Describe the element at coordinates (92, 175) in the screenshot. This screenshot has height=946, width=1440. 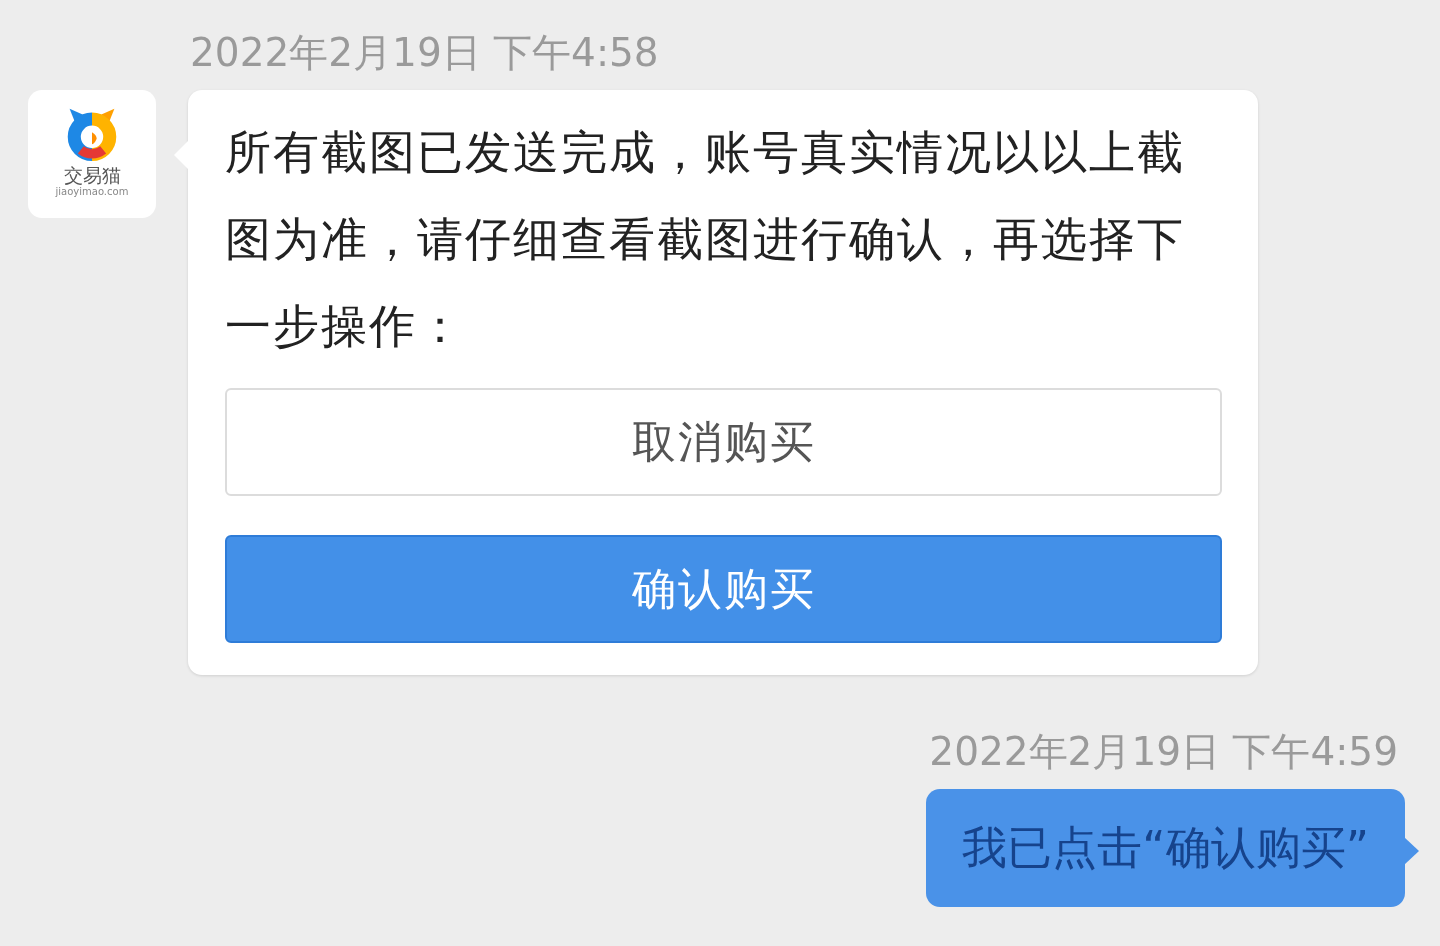
I see `avatar-label: 交易猫` at that location.